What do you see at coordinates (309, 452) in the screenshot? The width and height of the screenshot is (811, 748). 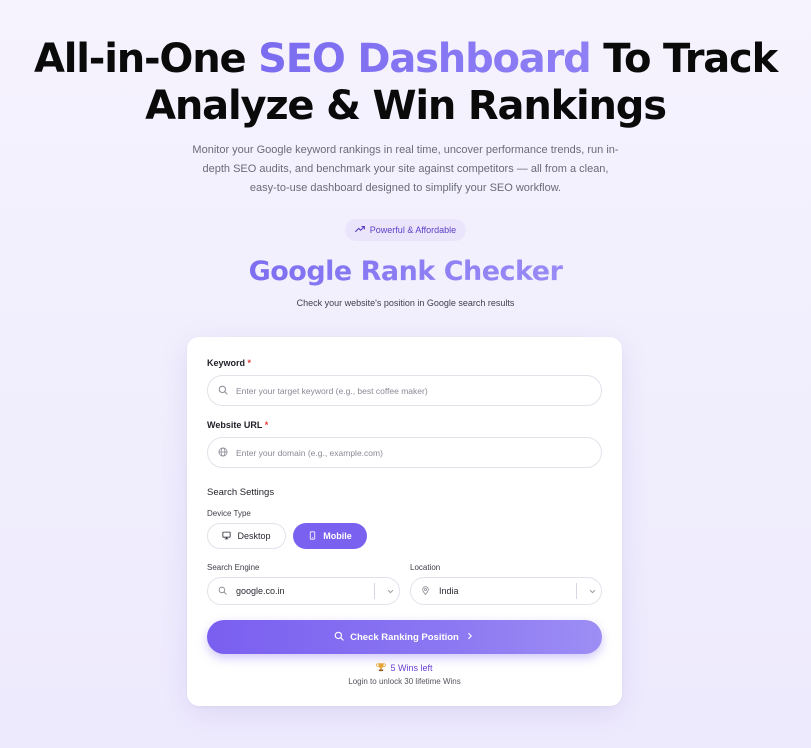 I see `website-placeholder: Enter your domain (e.g., example.com)` at bounding box center [309, 452].